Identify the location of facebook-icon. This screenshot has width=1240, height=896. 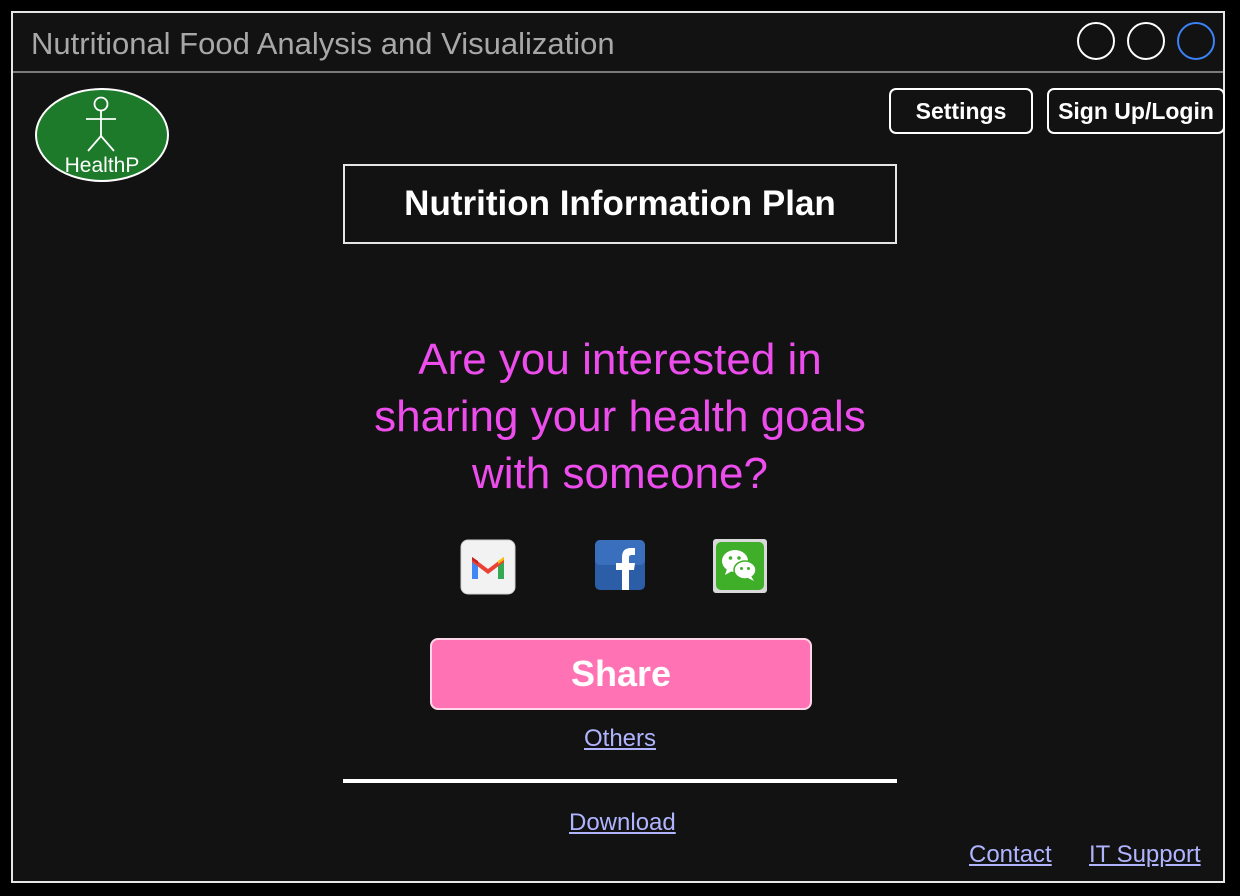
(620, 565).